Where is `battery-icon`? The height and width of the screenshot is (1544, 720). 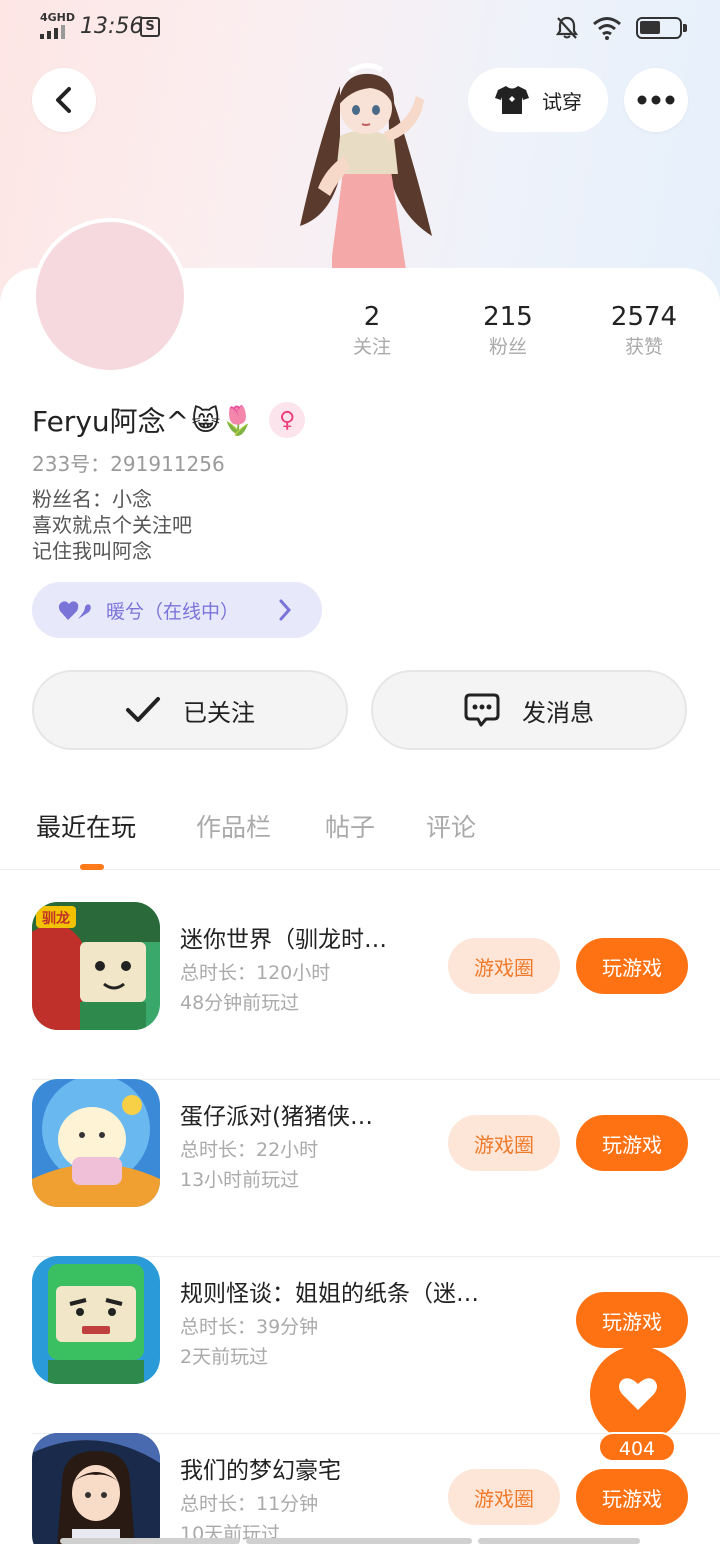
battery-icon is located at coordinates (661, 28).